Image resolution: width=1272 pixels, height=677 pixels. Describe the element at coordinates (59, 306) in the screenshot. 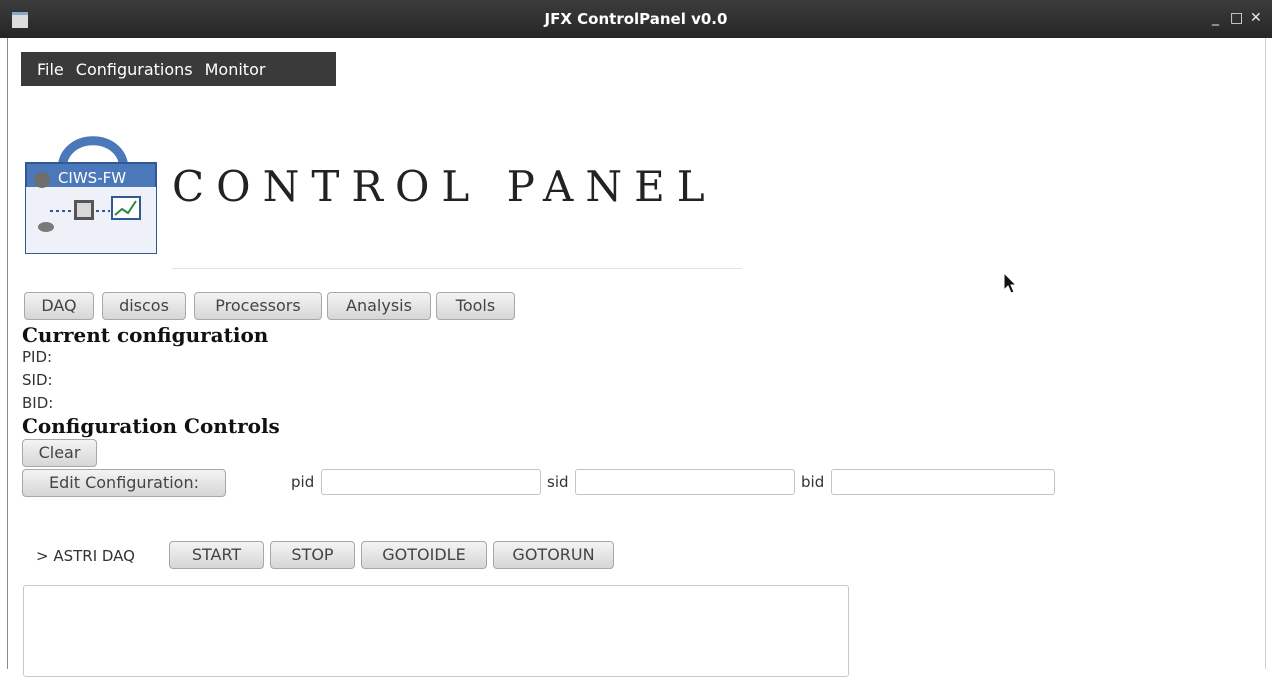

I see `tab-daq: DAQ` at that location.